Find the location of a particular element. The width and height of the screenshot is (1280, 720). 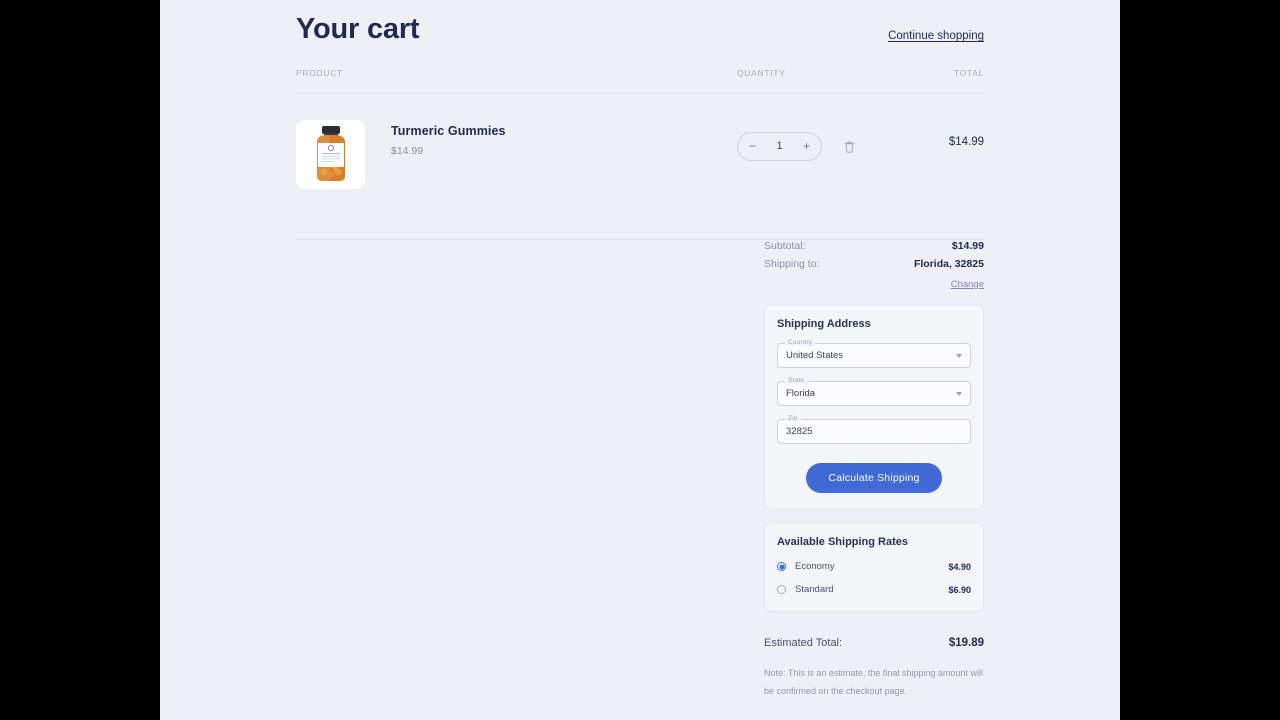

rate-name-standard: Standard is located at coordinates (814, 589).